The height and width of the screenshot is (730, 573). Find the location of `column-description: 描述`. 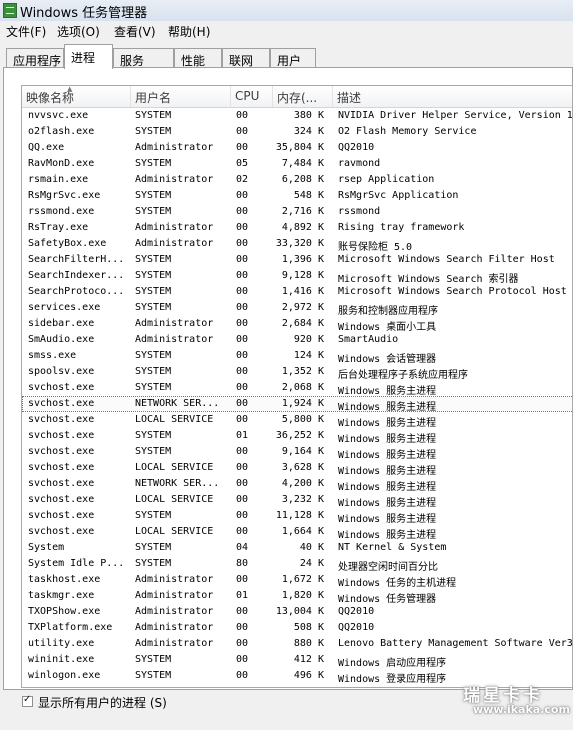

column-description: 描述 is located at coordinates (452, 96).